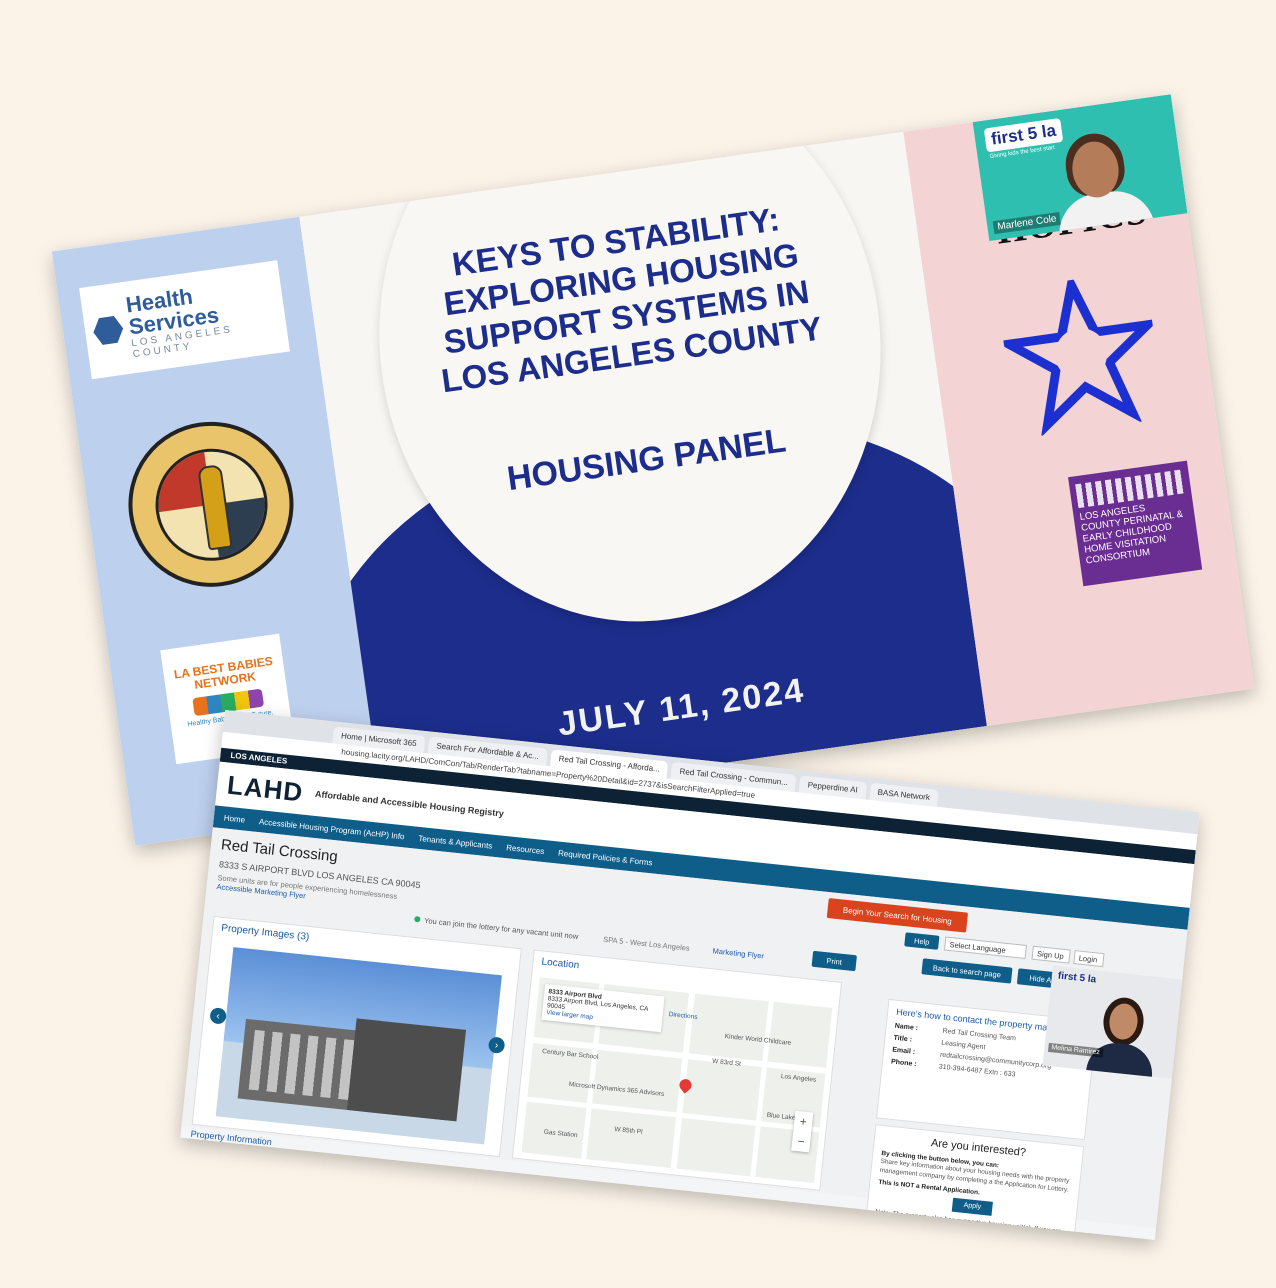 Image resolution: width=1276 pixels, height=1288 pixels. What do you see at coordinates (903, 1039) in the screenshot?
I see `contact-key: Title :` at bounding box center [903, 1039].